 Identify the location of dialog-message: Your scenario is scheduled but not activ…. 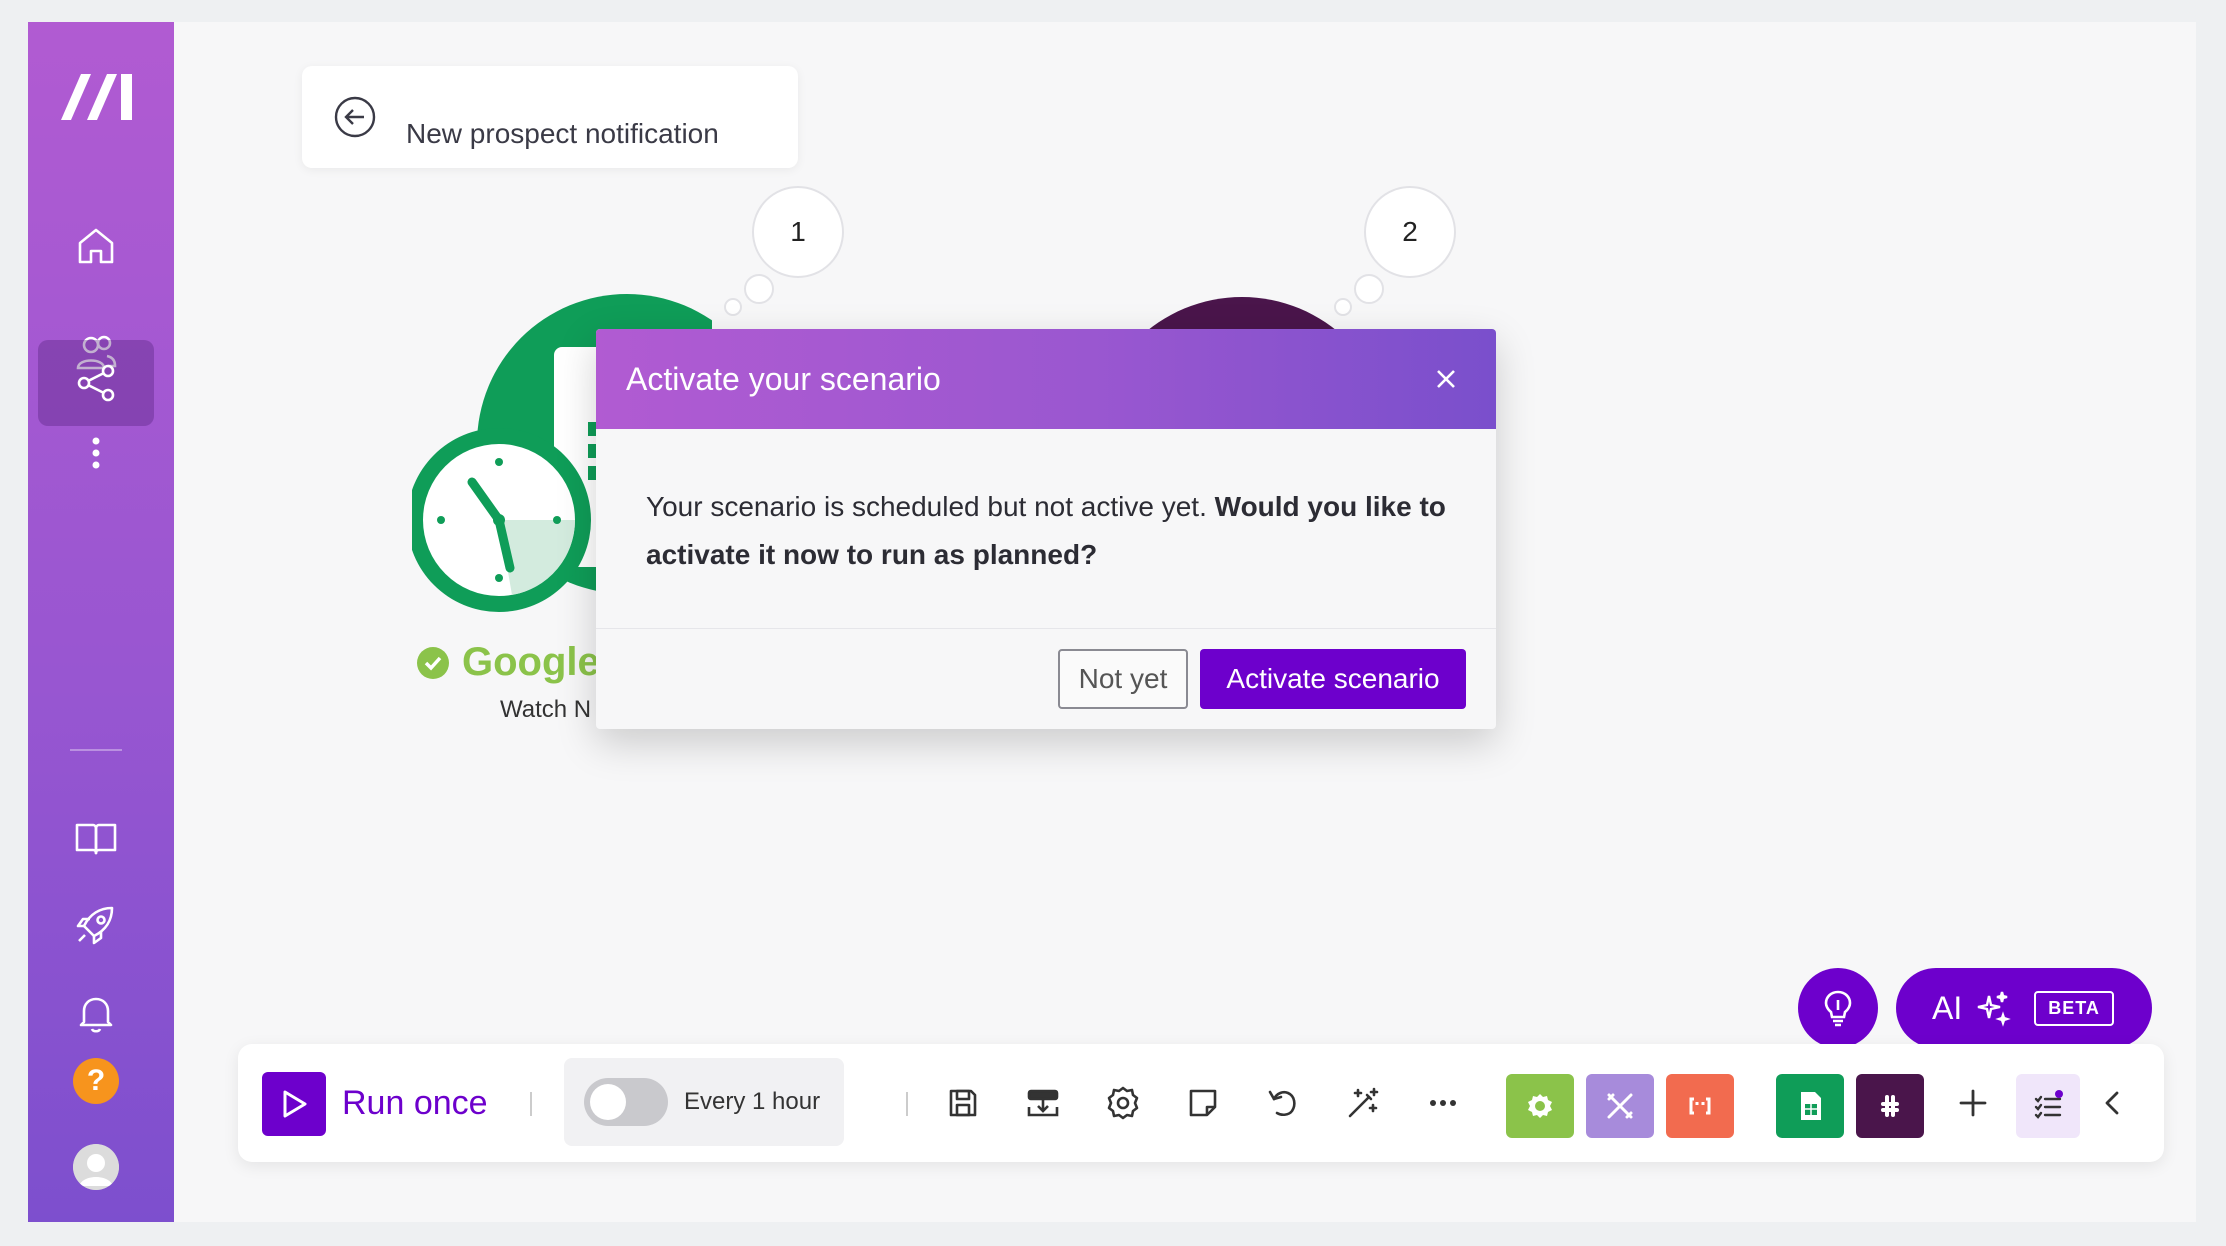
(1046, 529).